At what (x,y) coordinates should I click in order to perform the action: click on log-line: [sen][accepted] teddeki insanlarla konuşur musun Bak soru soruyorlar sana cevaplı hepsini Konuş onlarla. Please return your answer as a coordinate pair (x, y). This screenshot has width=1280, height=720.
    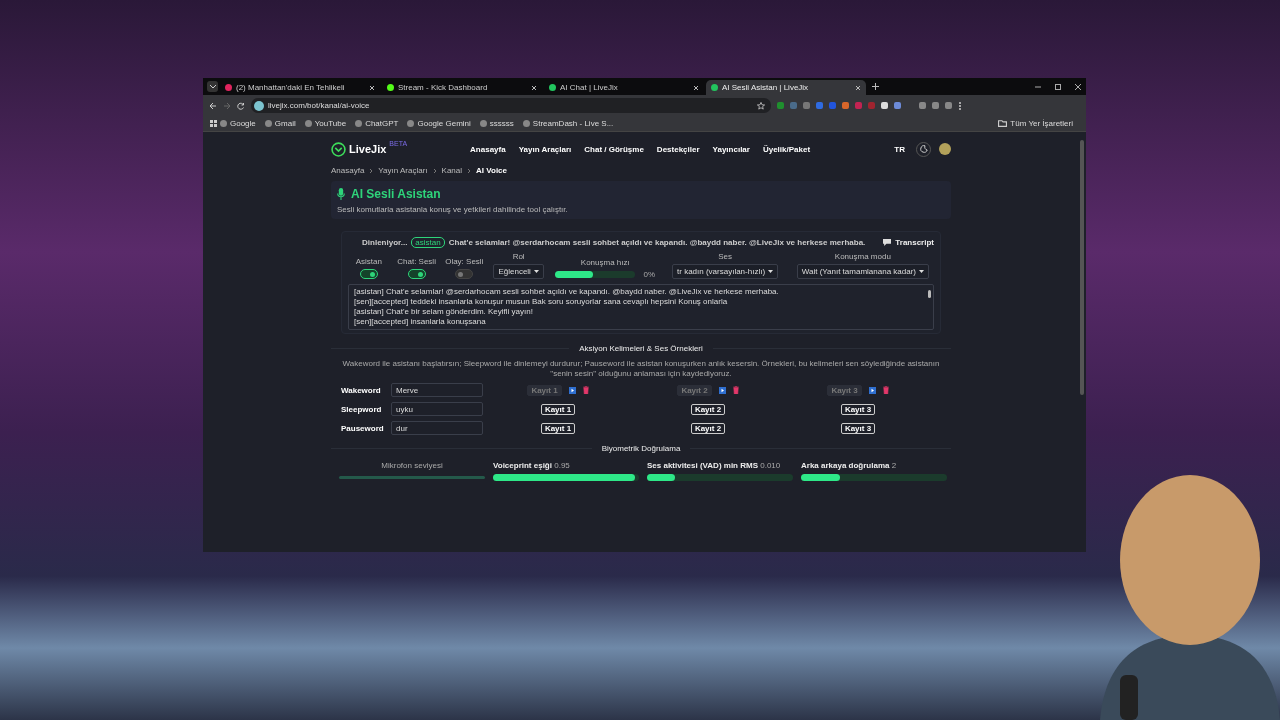
    Looking at the image, I should click on (541, 302).